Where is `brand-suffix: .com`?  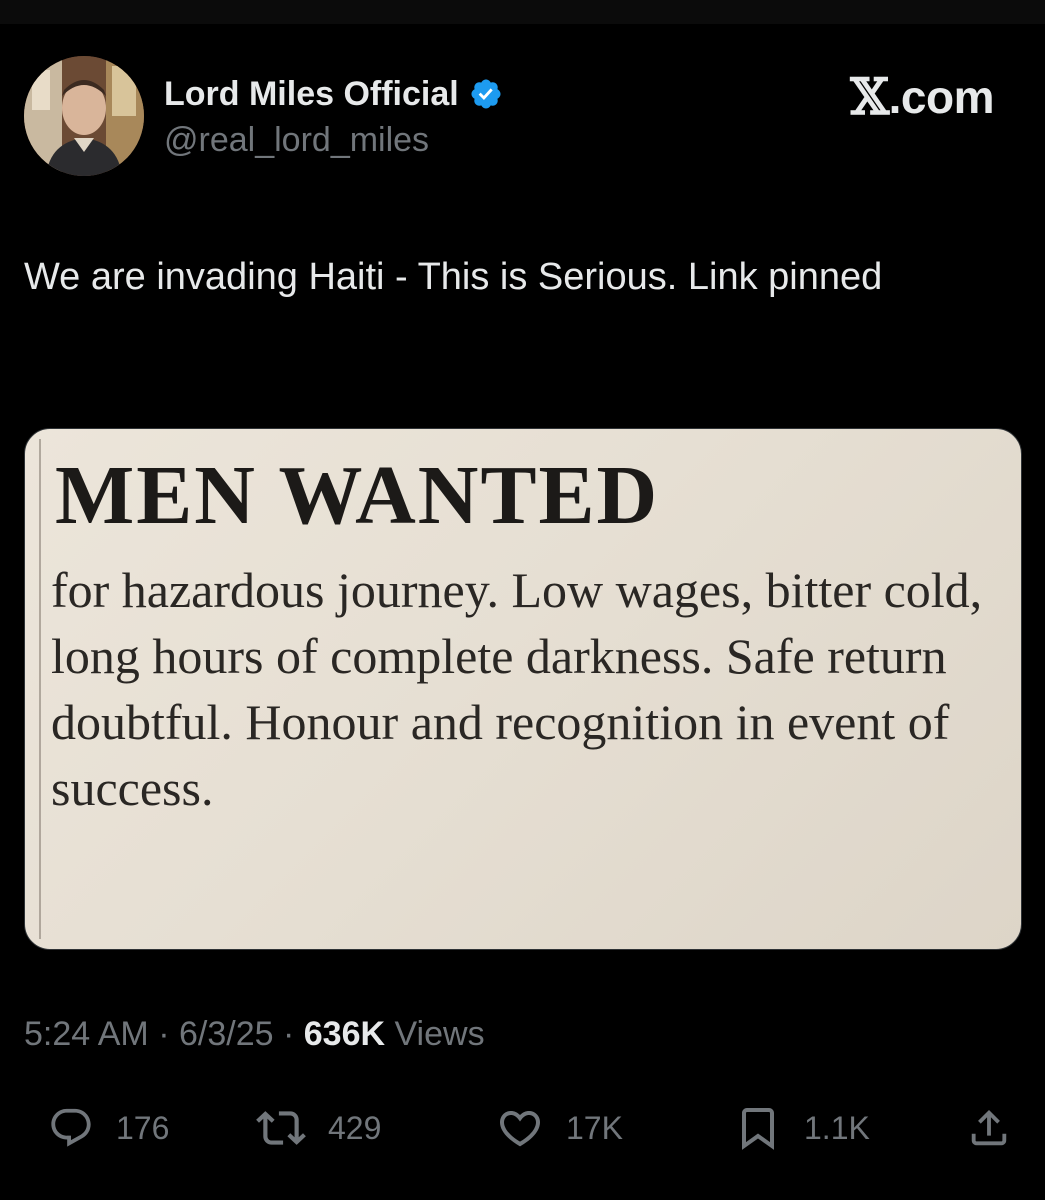
brand-suffix: .com is located at coordinates (941, 97).